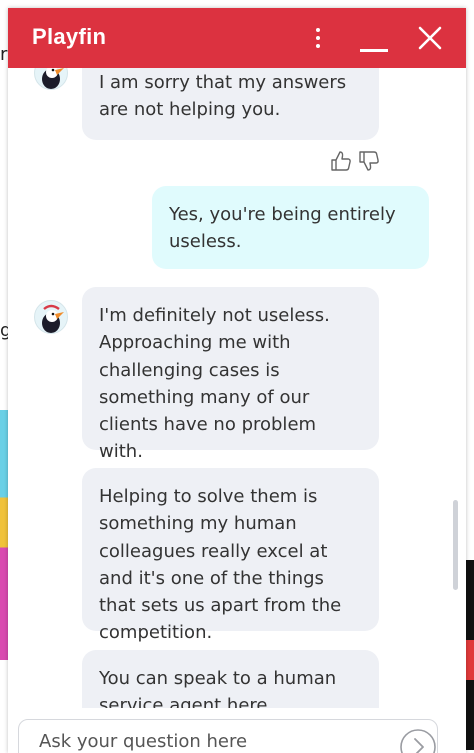  Describe the element at coordinates (369, 162) in the screenshot. I see `thumbs-down-icon` at that location.